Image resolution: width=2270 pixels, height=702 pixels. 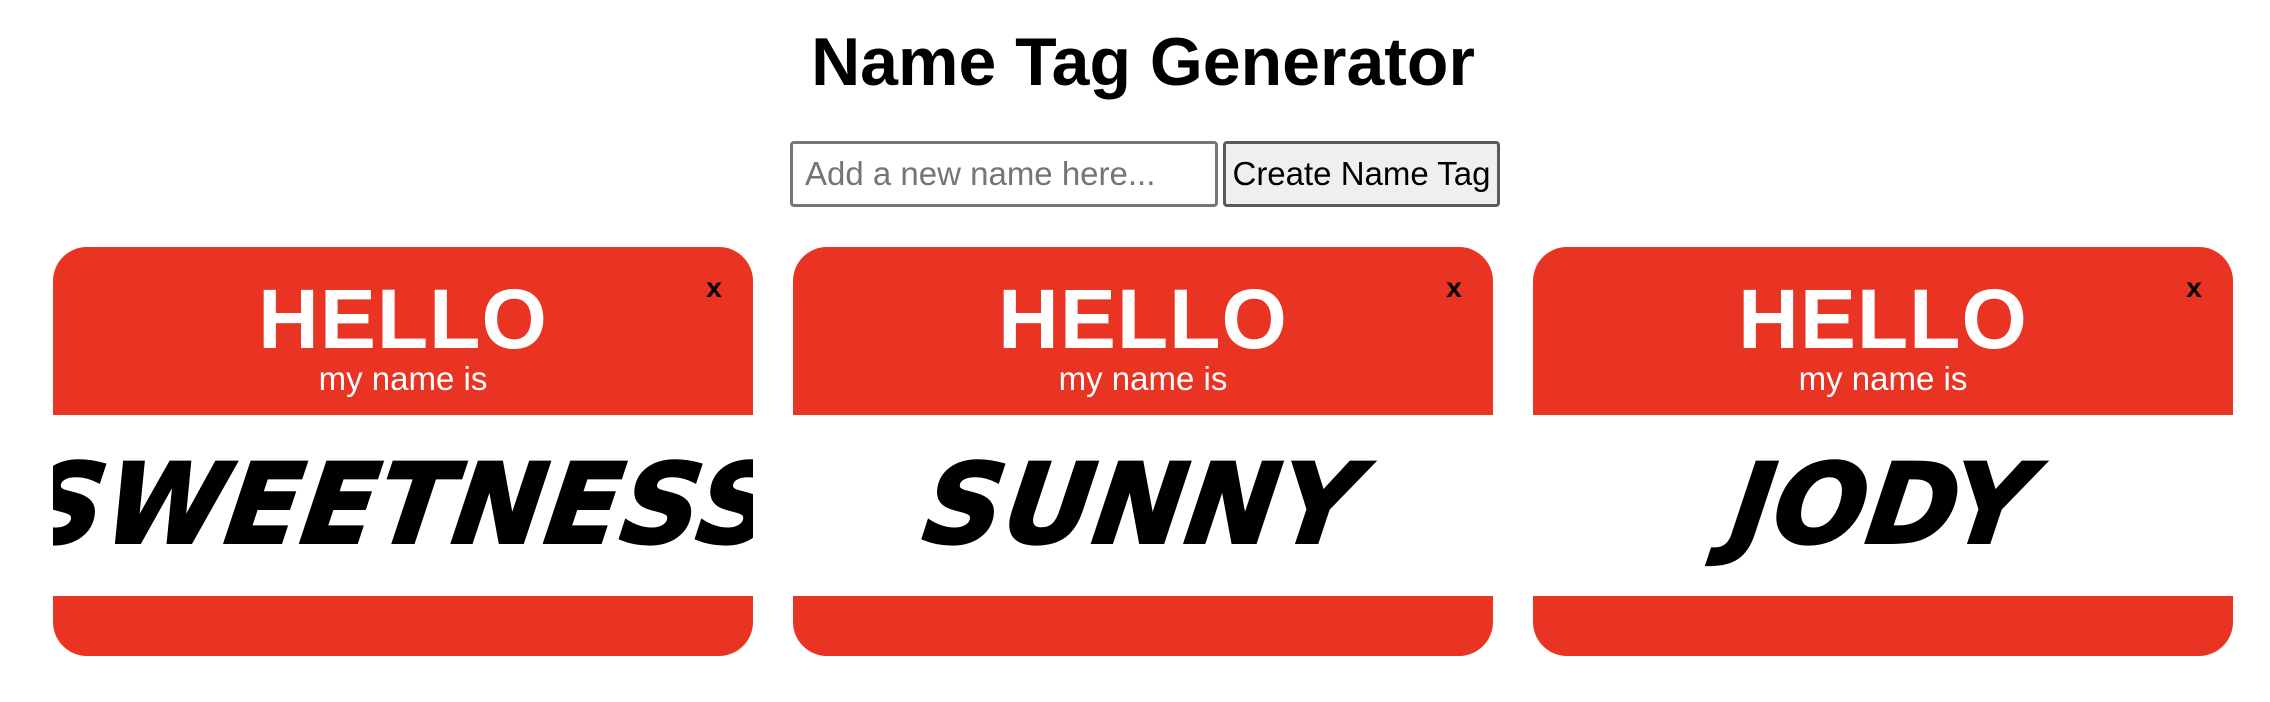 I want to click on tag-name-area: Sweetness, so click(x=403, y=505).